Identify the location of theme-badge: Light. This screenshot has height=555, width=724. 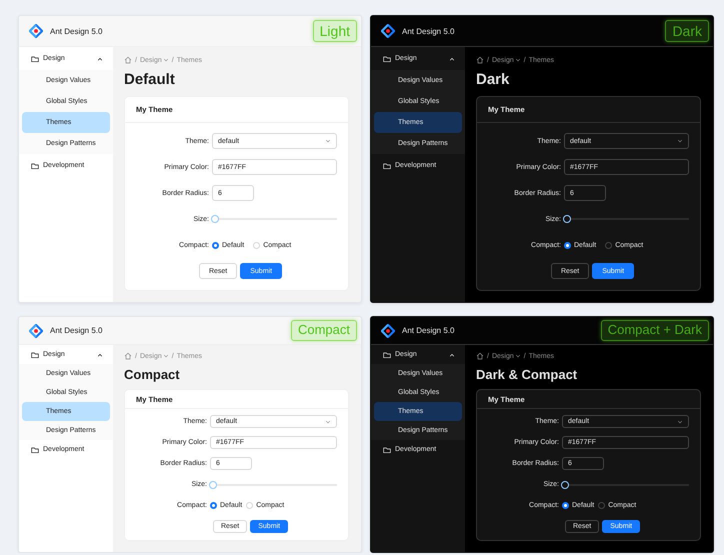
(334, 31).